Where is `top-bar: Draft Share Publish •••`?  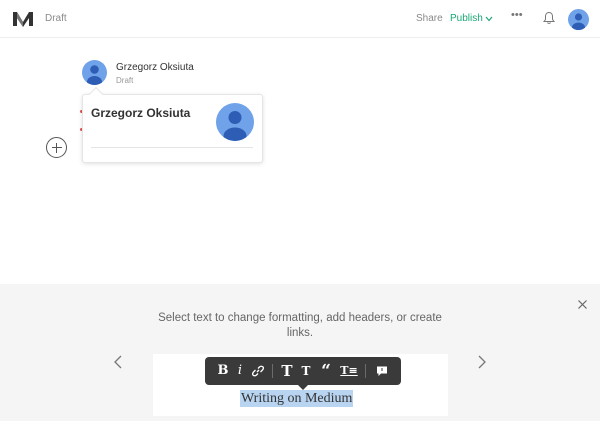
top-bar: Draft Share Publish ••• is located at coordinates (300, 19).